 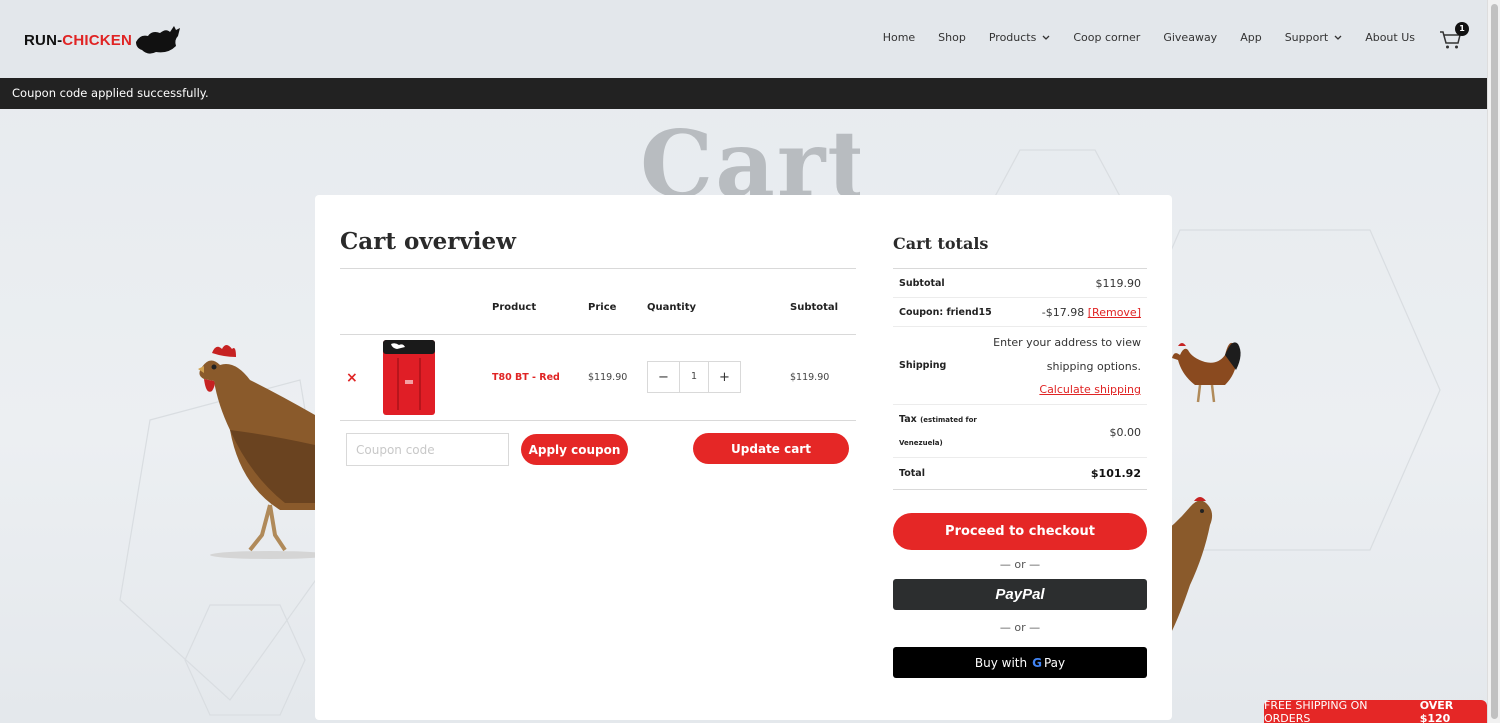 I want to click on scrollbar-thumb, so click(x=1494, y=361).